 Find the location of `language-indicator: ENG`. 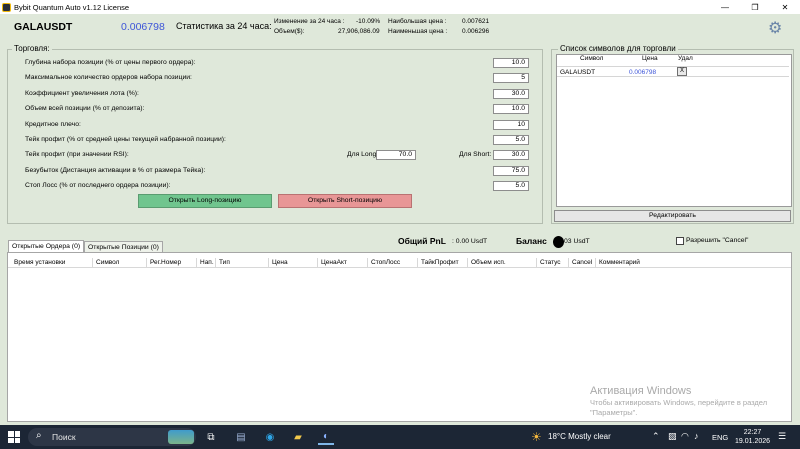

language-indicator: ENG is located at coordinates (720, 437).